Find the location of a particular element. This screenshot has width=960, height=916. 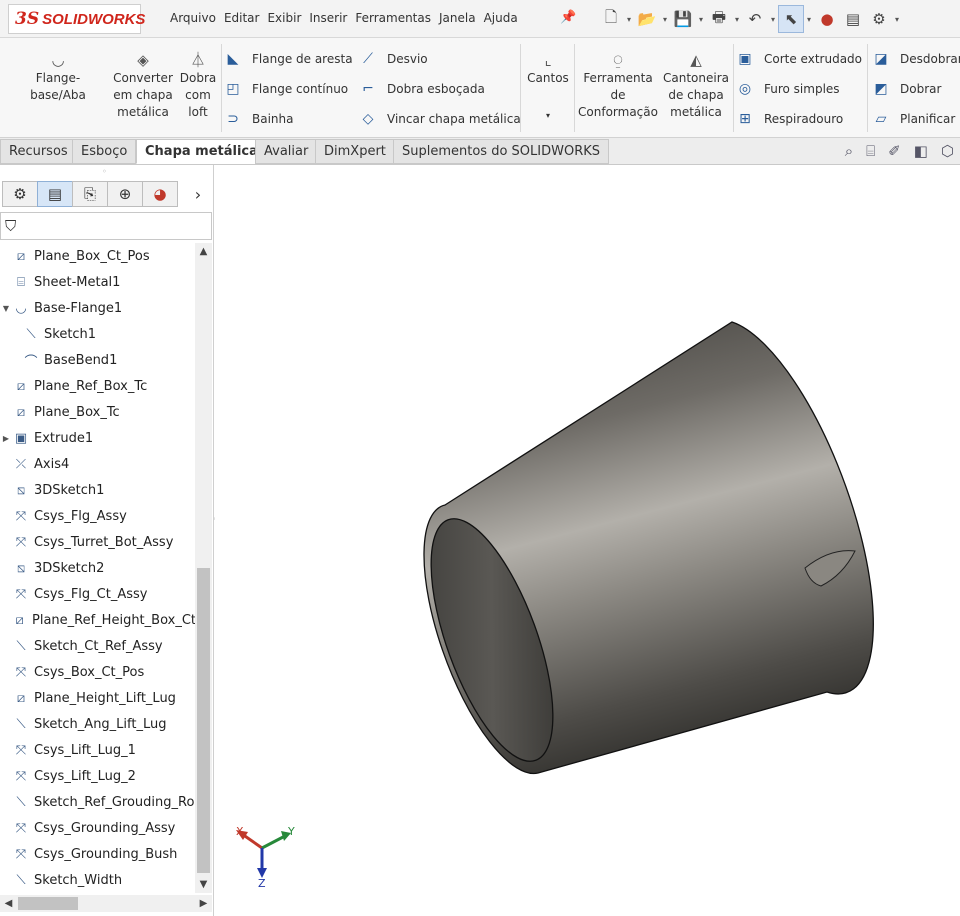

tree-filter: ⛉ is located at coordinates (106, 226).